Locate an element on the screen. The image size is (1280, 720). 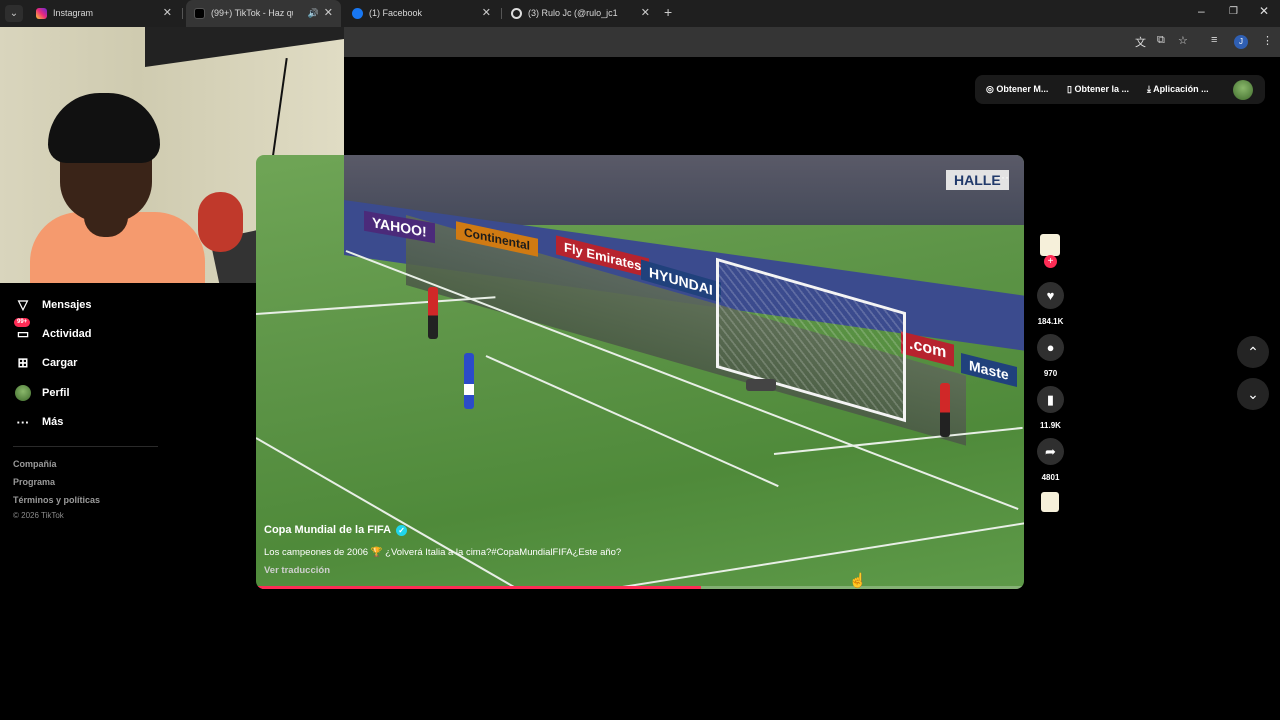
chevron-down-icon: ⌄ is located at coordinates (1253, 394).